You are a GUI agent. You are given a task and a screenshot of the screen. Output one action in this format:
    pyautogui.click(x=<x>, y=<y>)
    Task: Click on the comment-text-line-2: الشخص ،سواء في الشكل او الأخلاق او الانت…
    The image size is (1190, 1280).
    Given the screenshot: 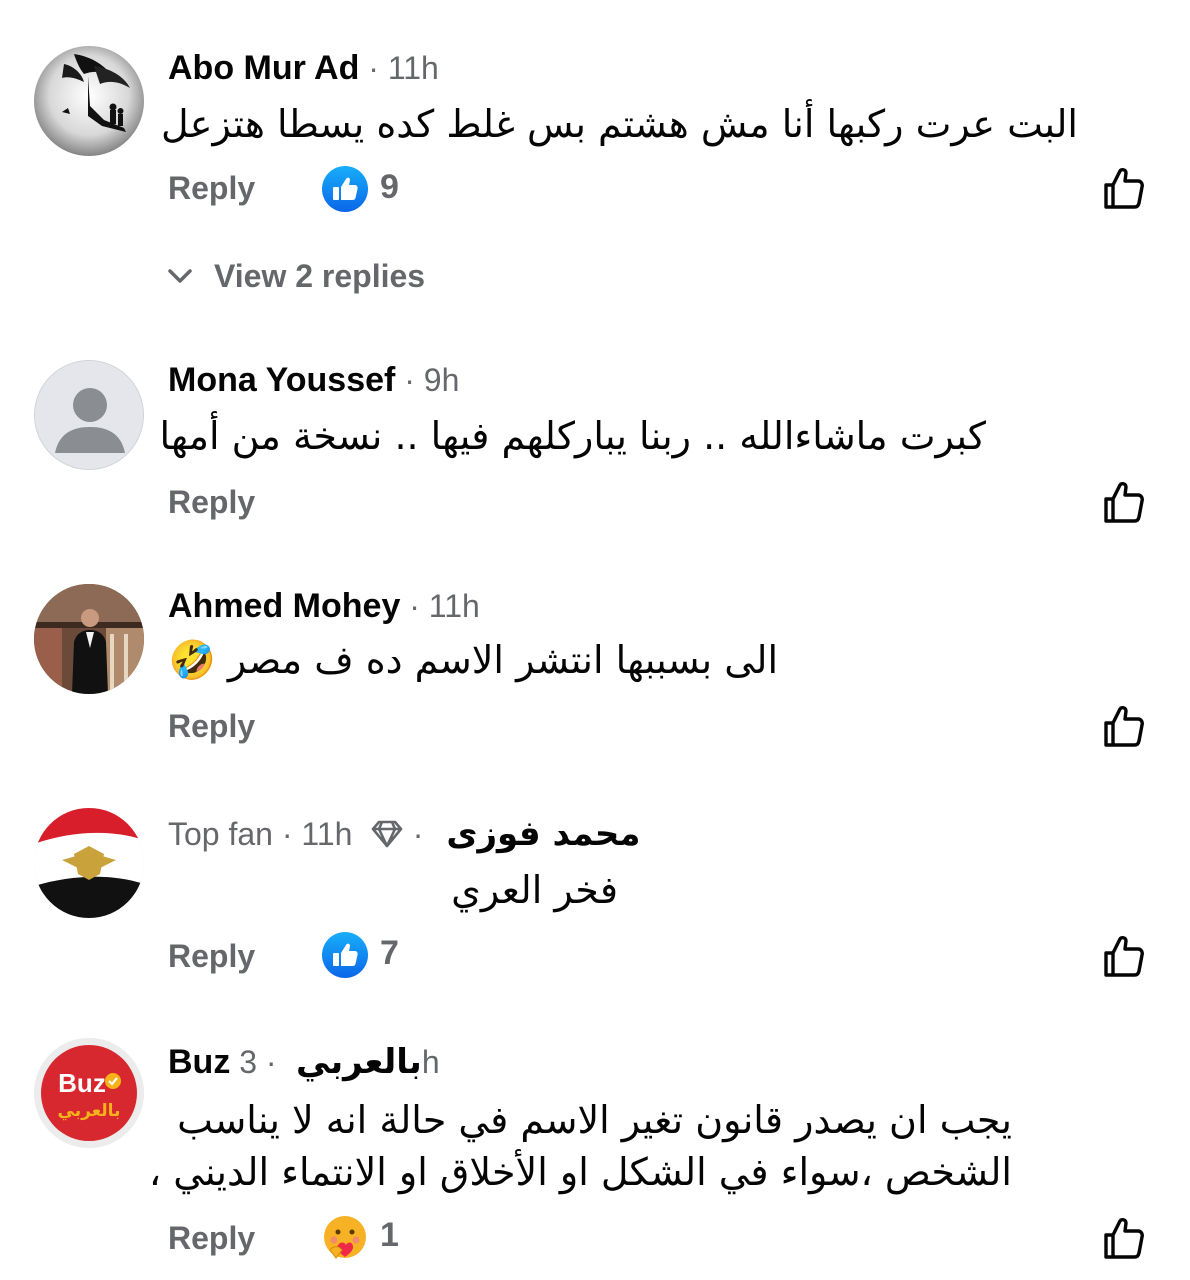 What is the action you would take?
    pyautogui.click(x=580, y=1172)
    